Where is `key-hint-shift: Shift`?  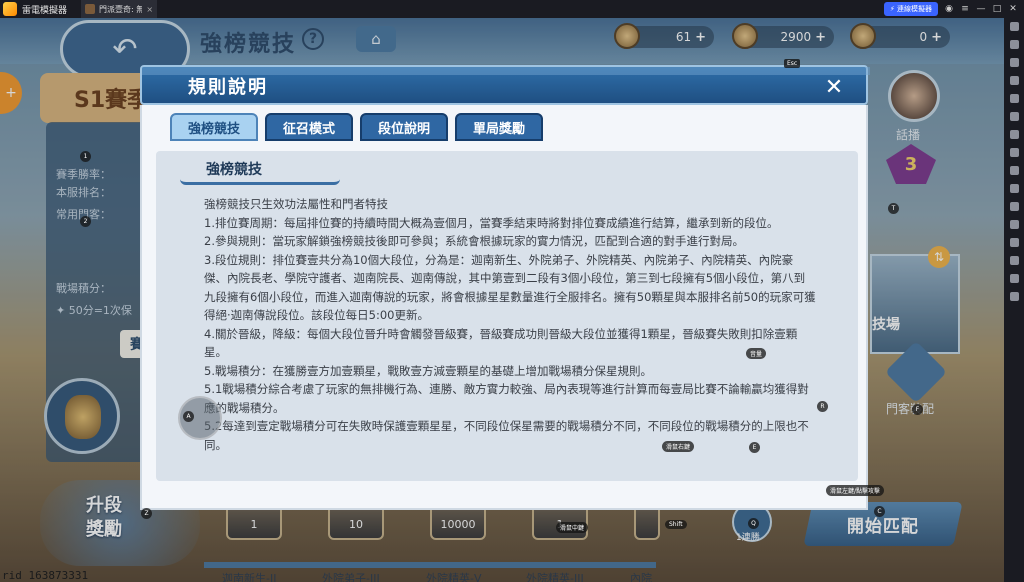
key-hint-shift: Shift is located at coordinates (676, 524).